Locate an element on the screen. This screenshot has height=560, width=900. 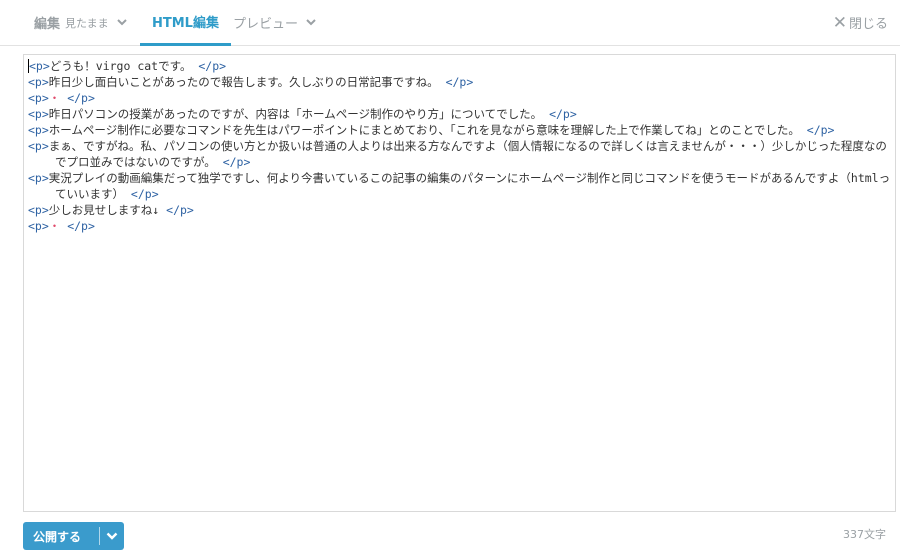
publish-options-button is located at coordinates (112, 536).